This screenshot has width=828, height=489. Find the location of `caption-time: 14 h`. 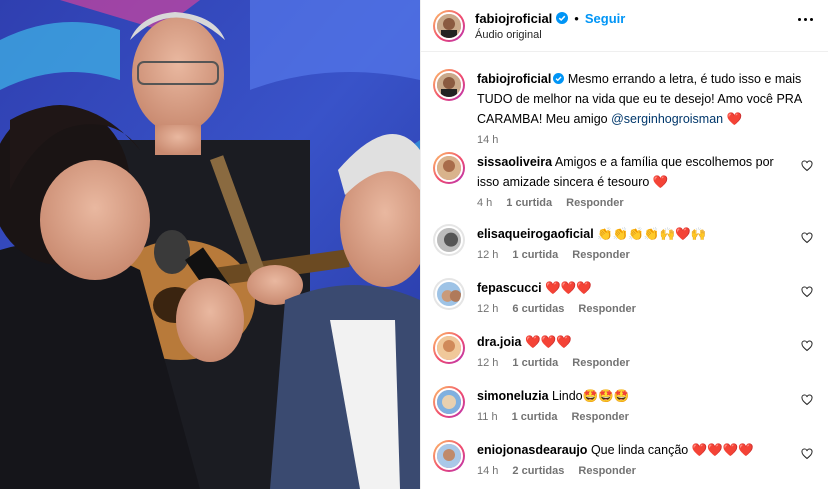

caption-time: 14 h is located at coordinates (487, 140).